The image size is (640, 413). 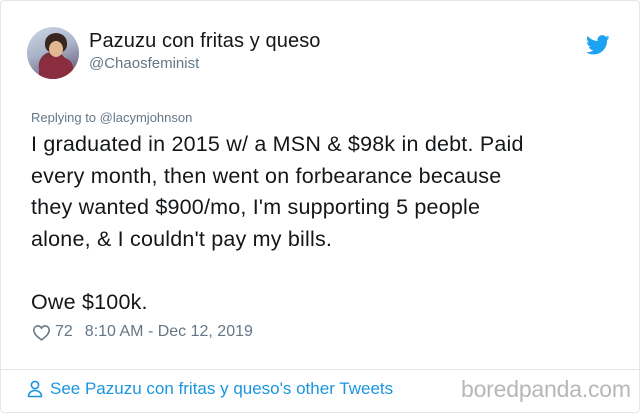 I want to click on person-icon, so click(x=35, y=389).